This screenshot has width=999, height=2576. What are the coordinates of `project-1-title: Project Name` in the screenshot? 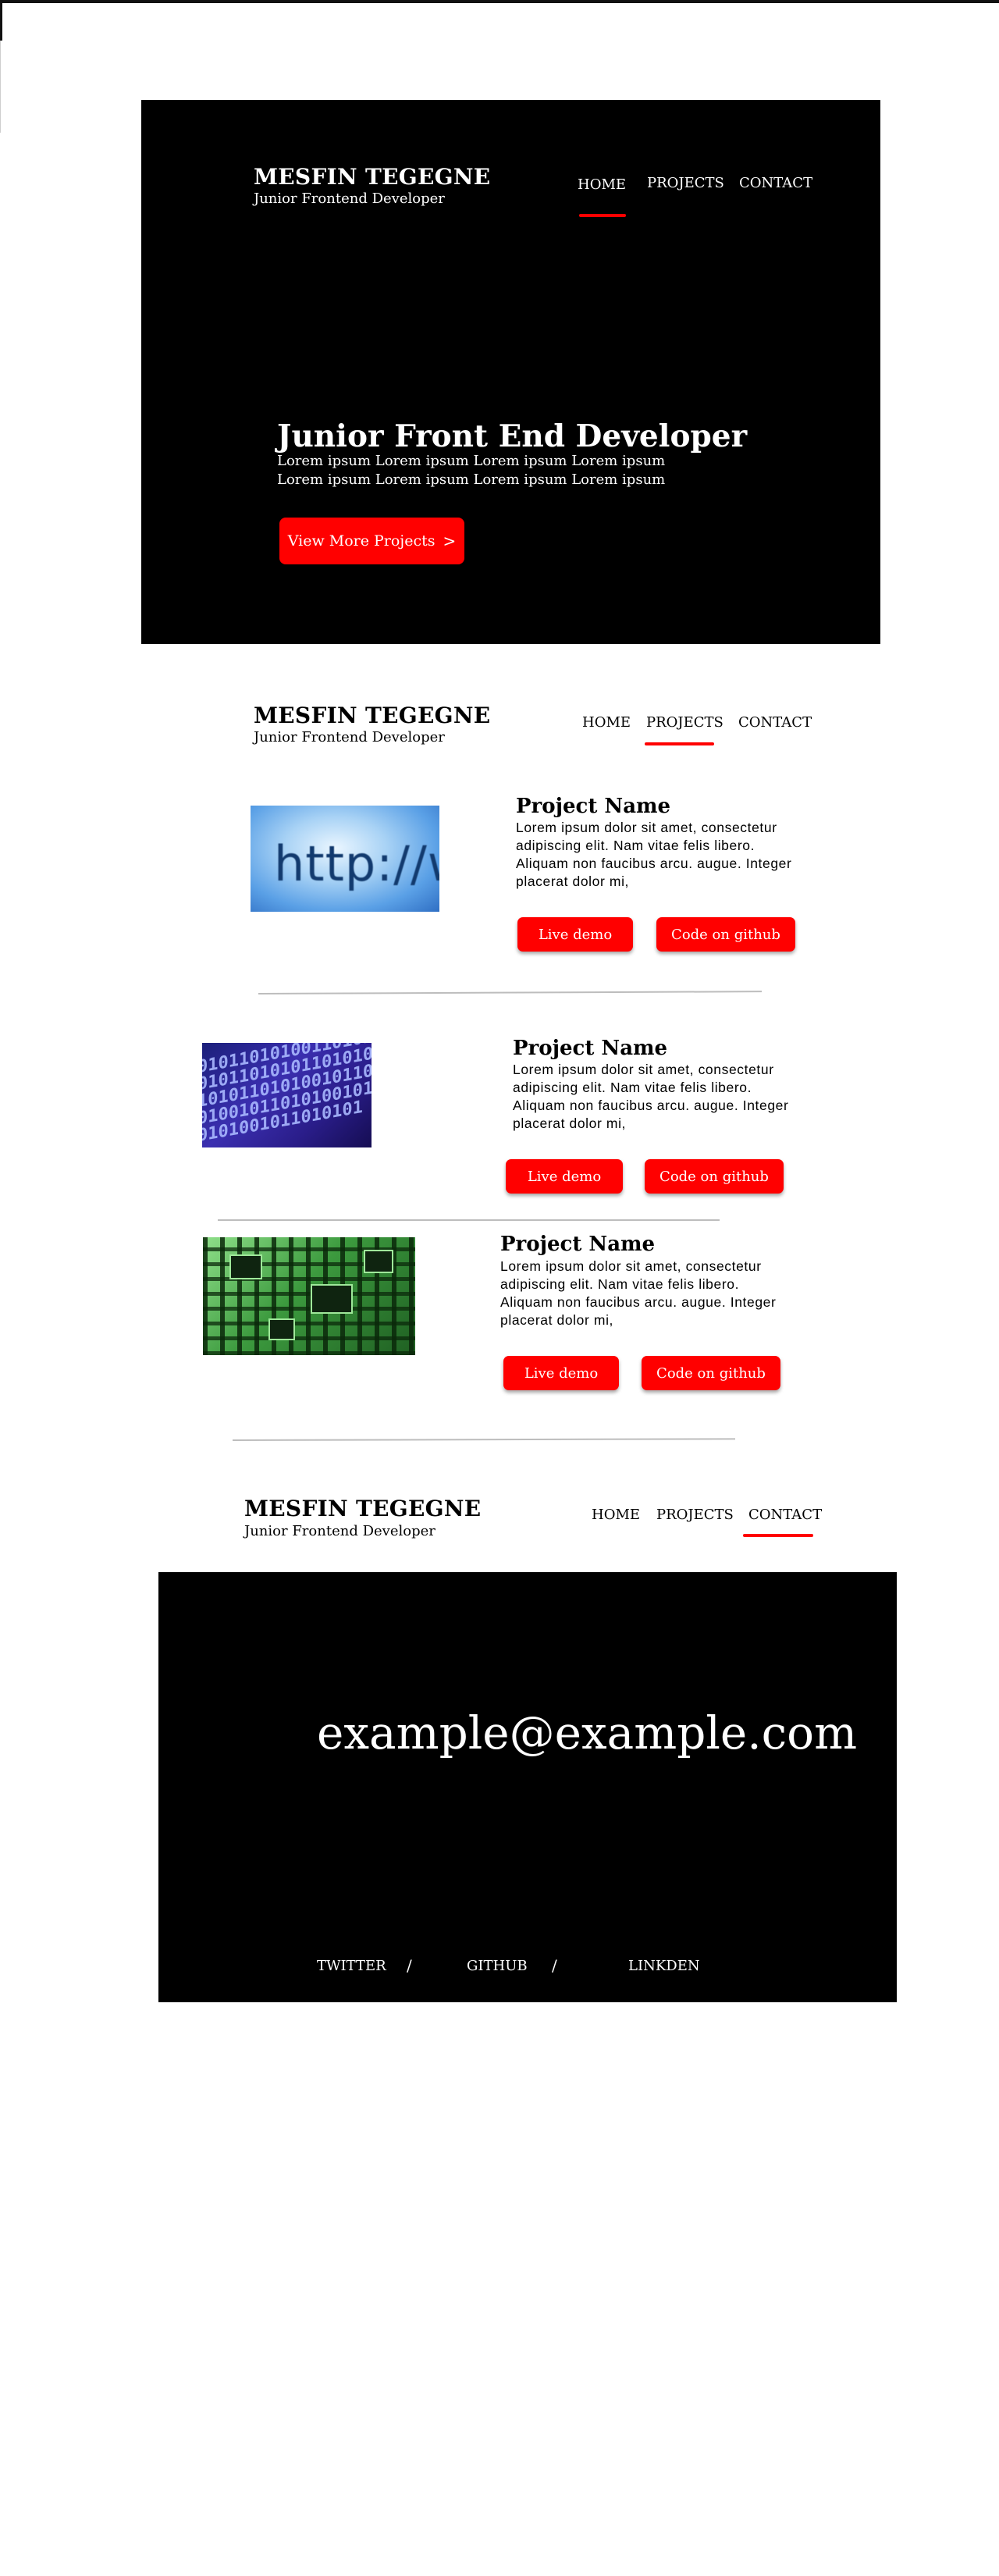 It's located at (593, 807).